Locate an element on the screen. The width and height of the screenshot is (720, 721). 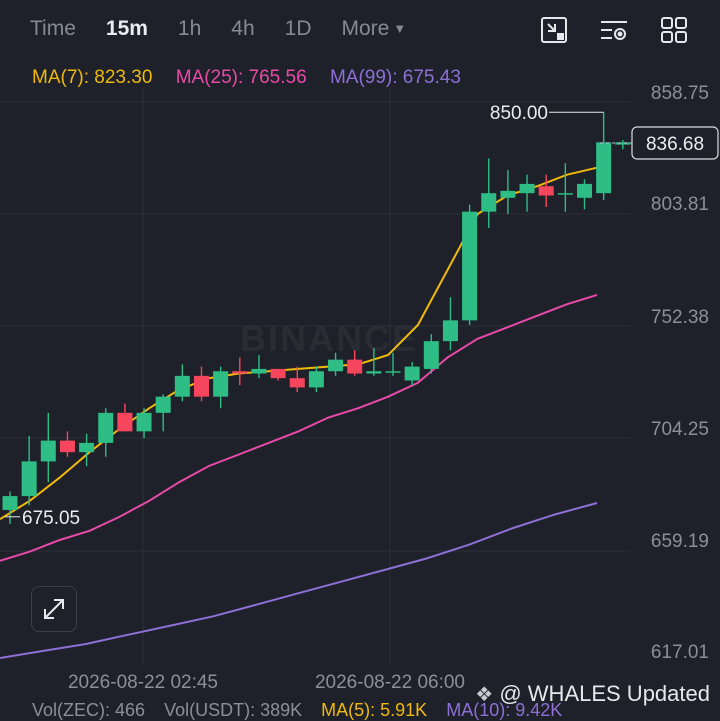
expand-chart-button is located at coordinates (54, 609).